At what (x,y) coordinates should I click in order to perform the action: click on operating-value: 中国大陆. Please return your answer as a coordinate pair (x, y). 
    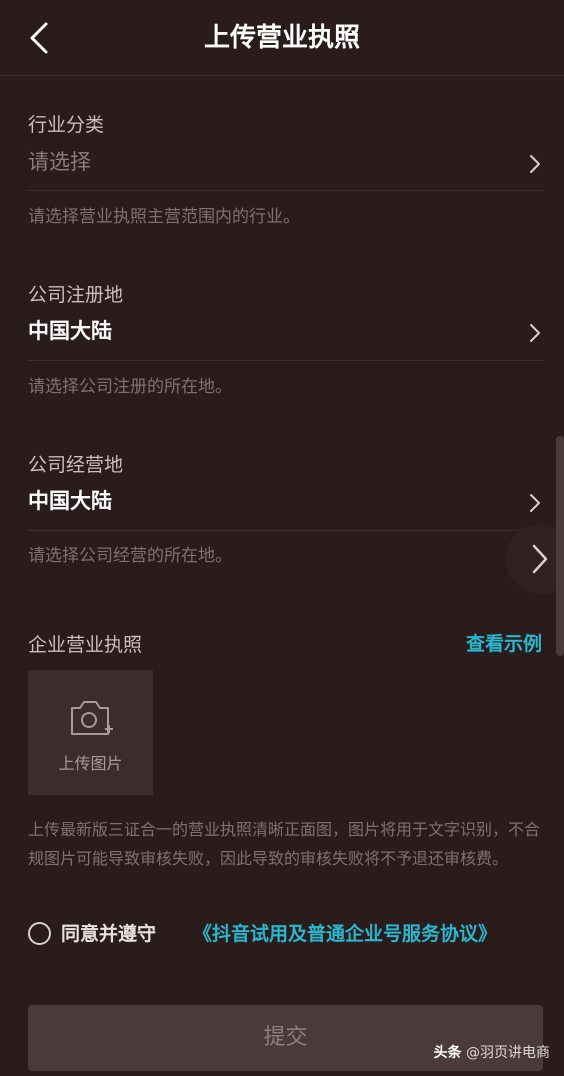
    Looking at the image, I should click on (70, 501).